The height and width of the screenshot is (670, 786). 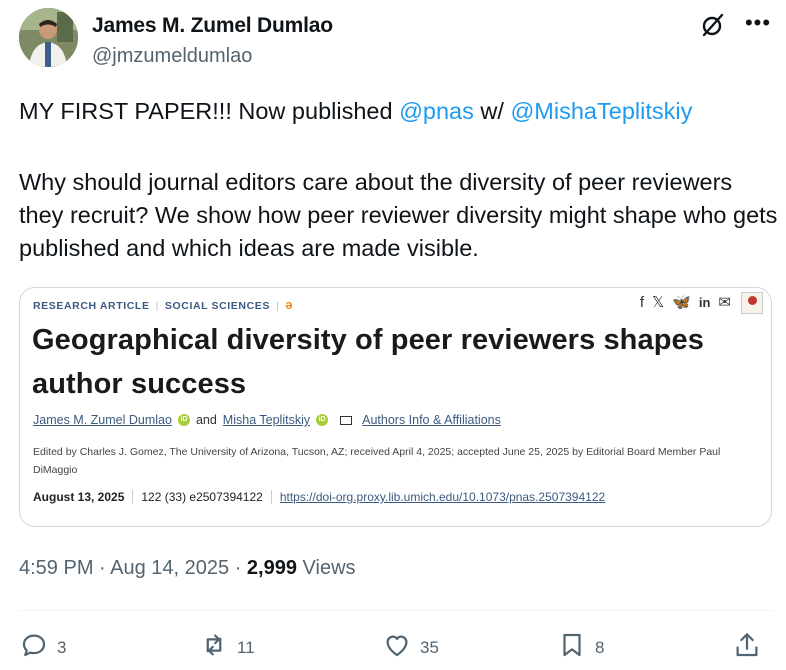 I want to click on action-bar: 3 11 35 8, so click(x=393, y=647).